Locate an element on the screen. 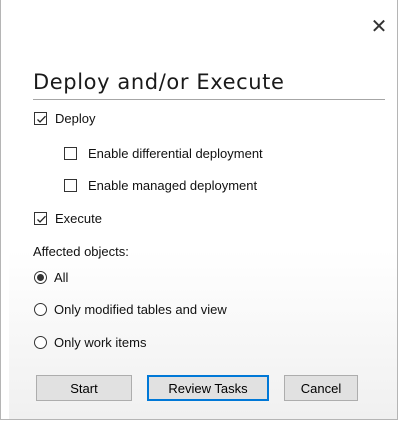 This screenshot has height=421, width=398. radio-selected-icon is located at coordinates (40, 277).